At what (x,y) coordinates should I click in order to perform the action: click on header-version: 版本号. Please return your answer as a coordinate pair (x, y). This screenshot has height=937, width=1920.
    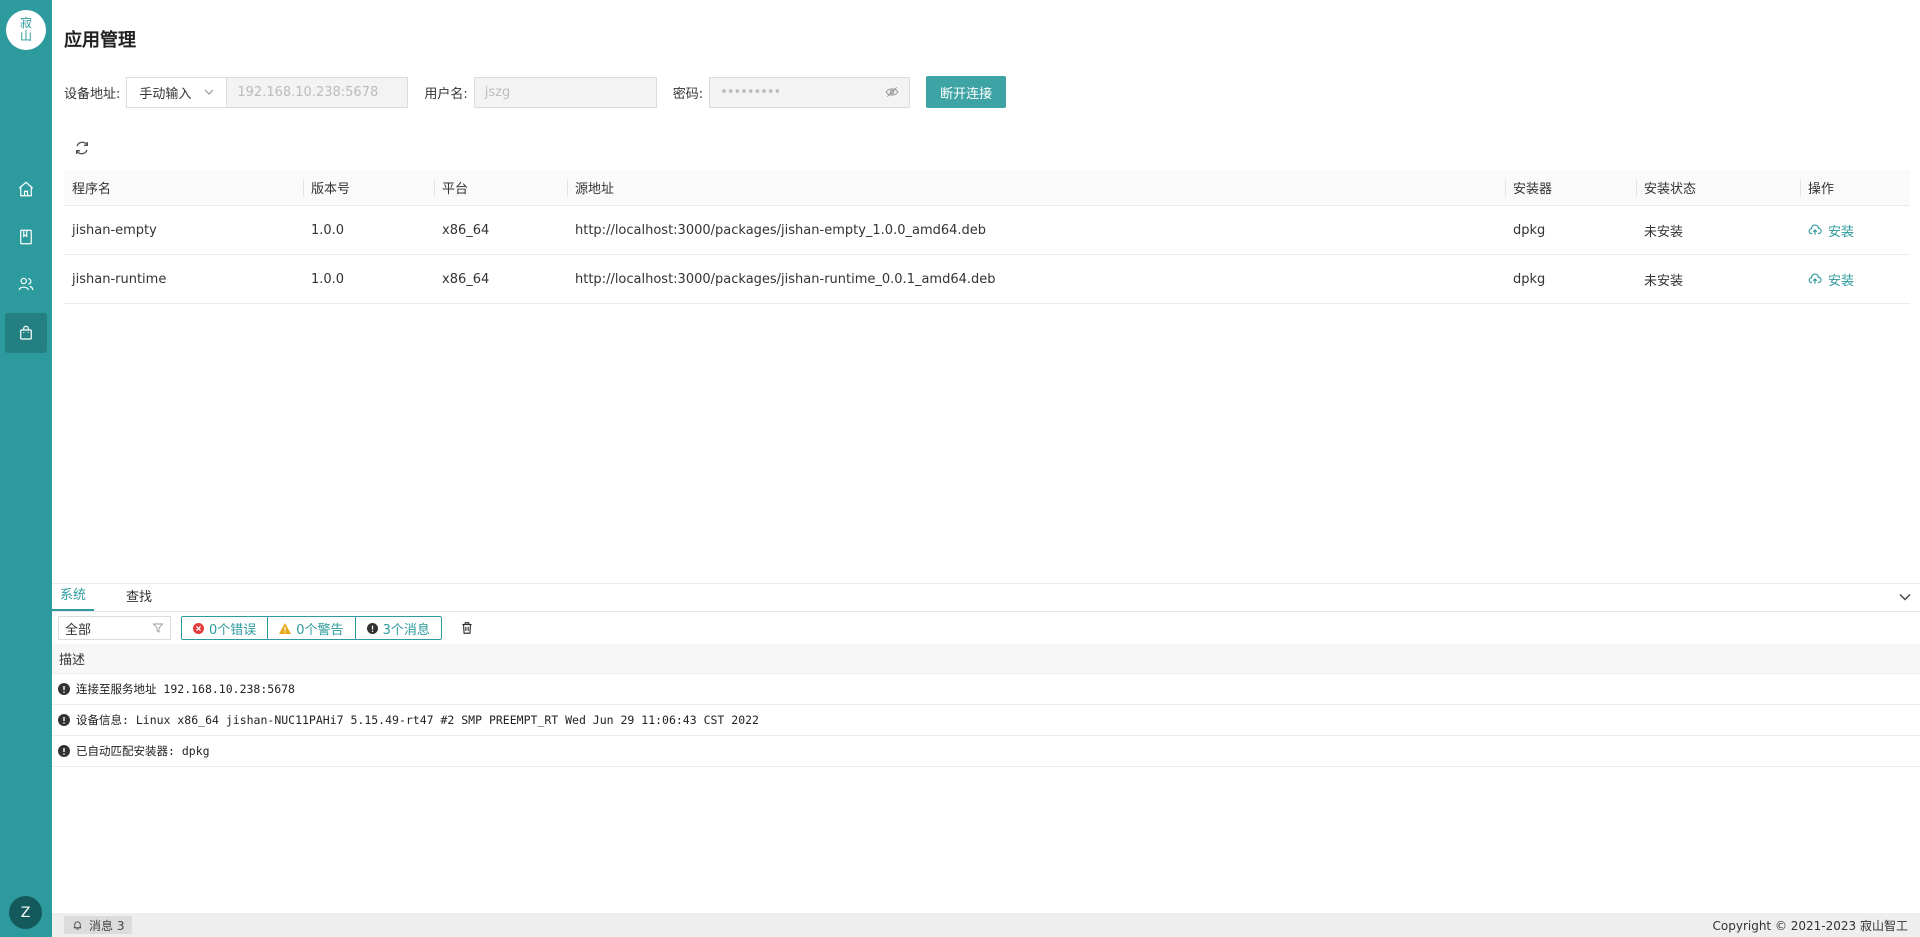
    Looking at the image, I should click on (368, 187).